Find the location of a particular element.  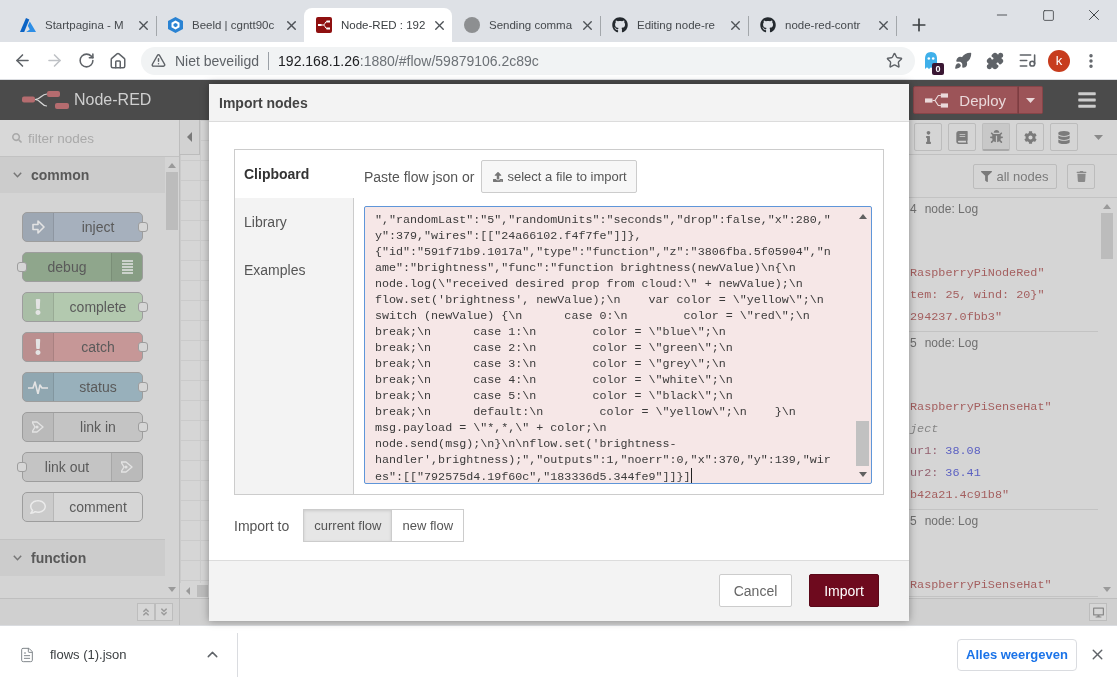

browser-tab: Beeld | cgntt90c is located at coordinates (230, 25).